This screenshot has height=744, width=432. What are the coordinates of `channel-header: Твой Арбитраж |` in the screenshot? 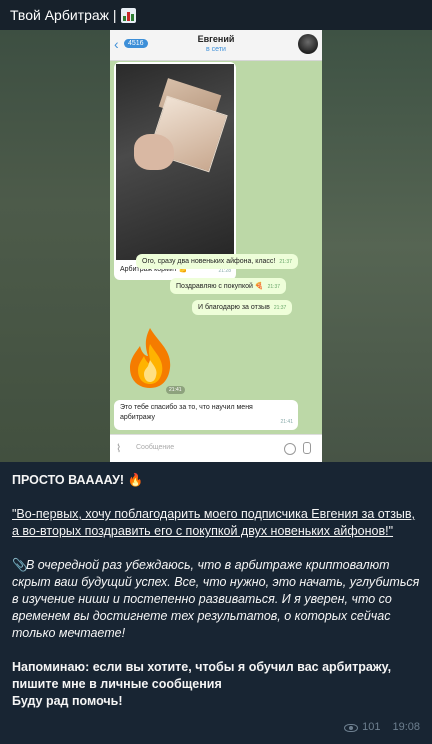 It's located at (216, 15).